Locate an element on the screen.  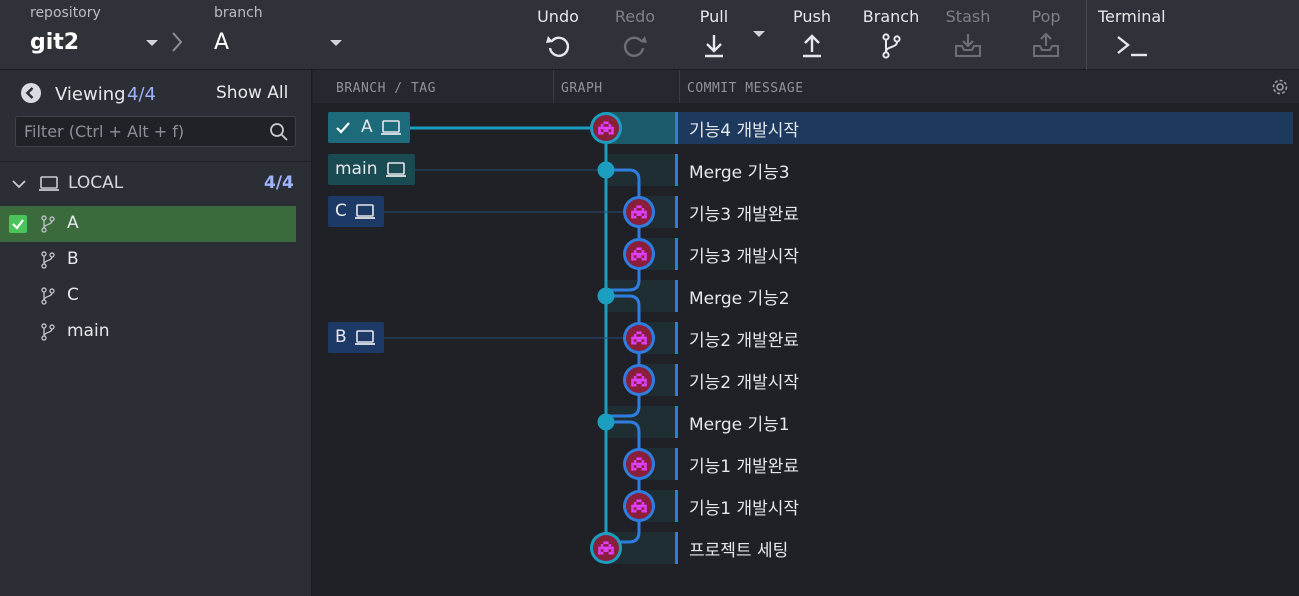
branch-tag-A: A is located at coordinates (369, 127).